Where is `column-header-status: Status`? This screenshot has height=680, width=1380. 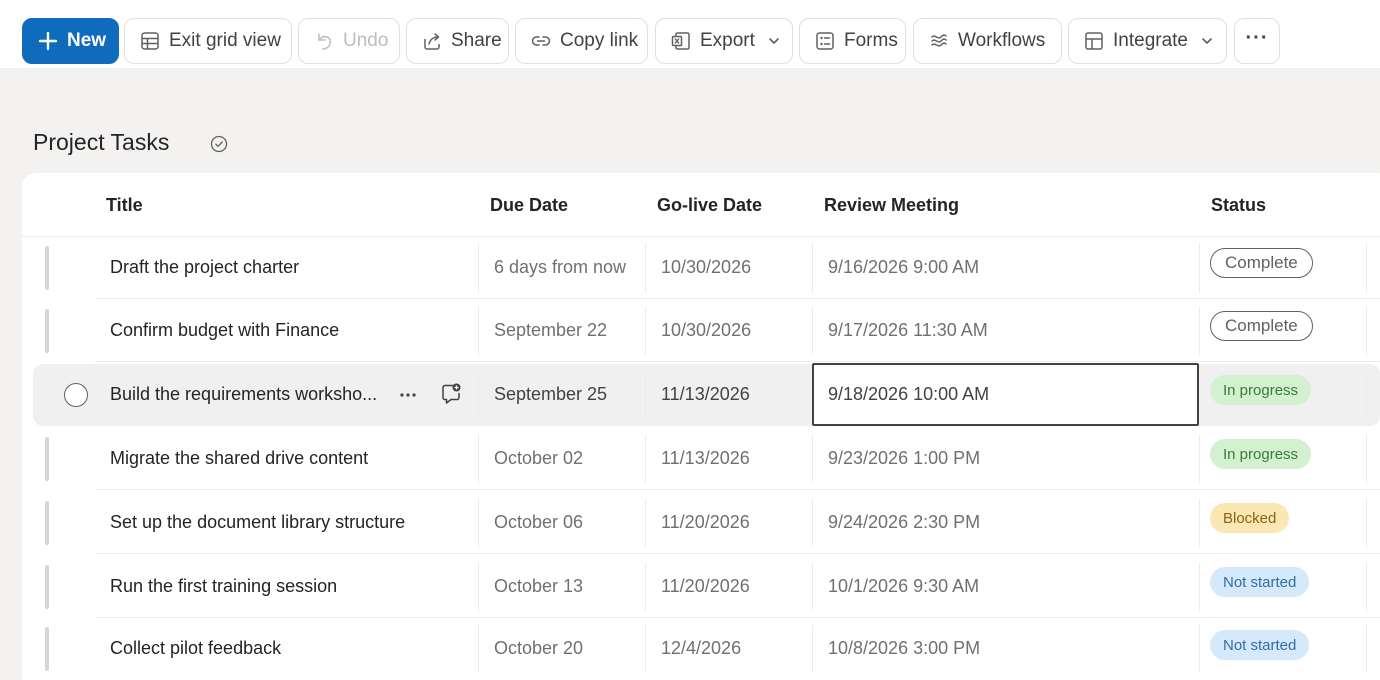 column-header-status: Status is located at coordinates (1238, 205).